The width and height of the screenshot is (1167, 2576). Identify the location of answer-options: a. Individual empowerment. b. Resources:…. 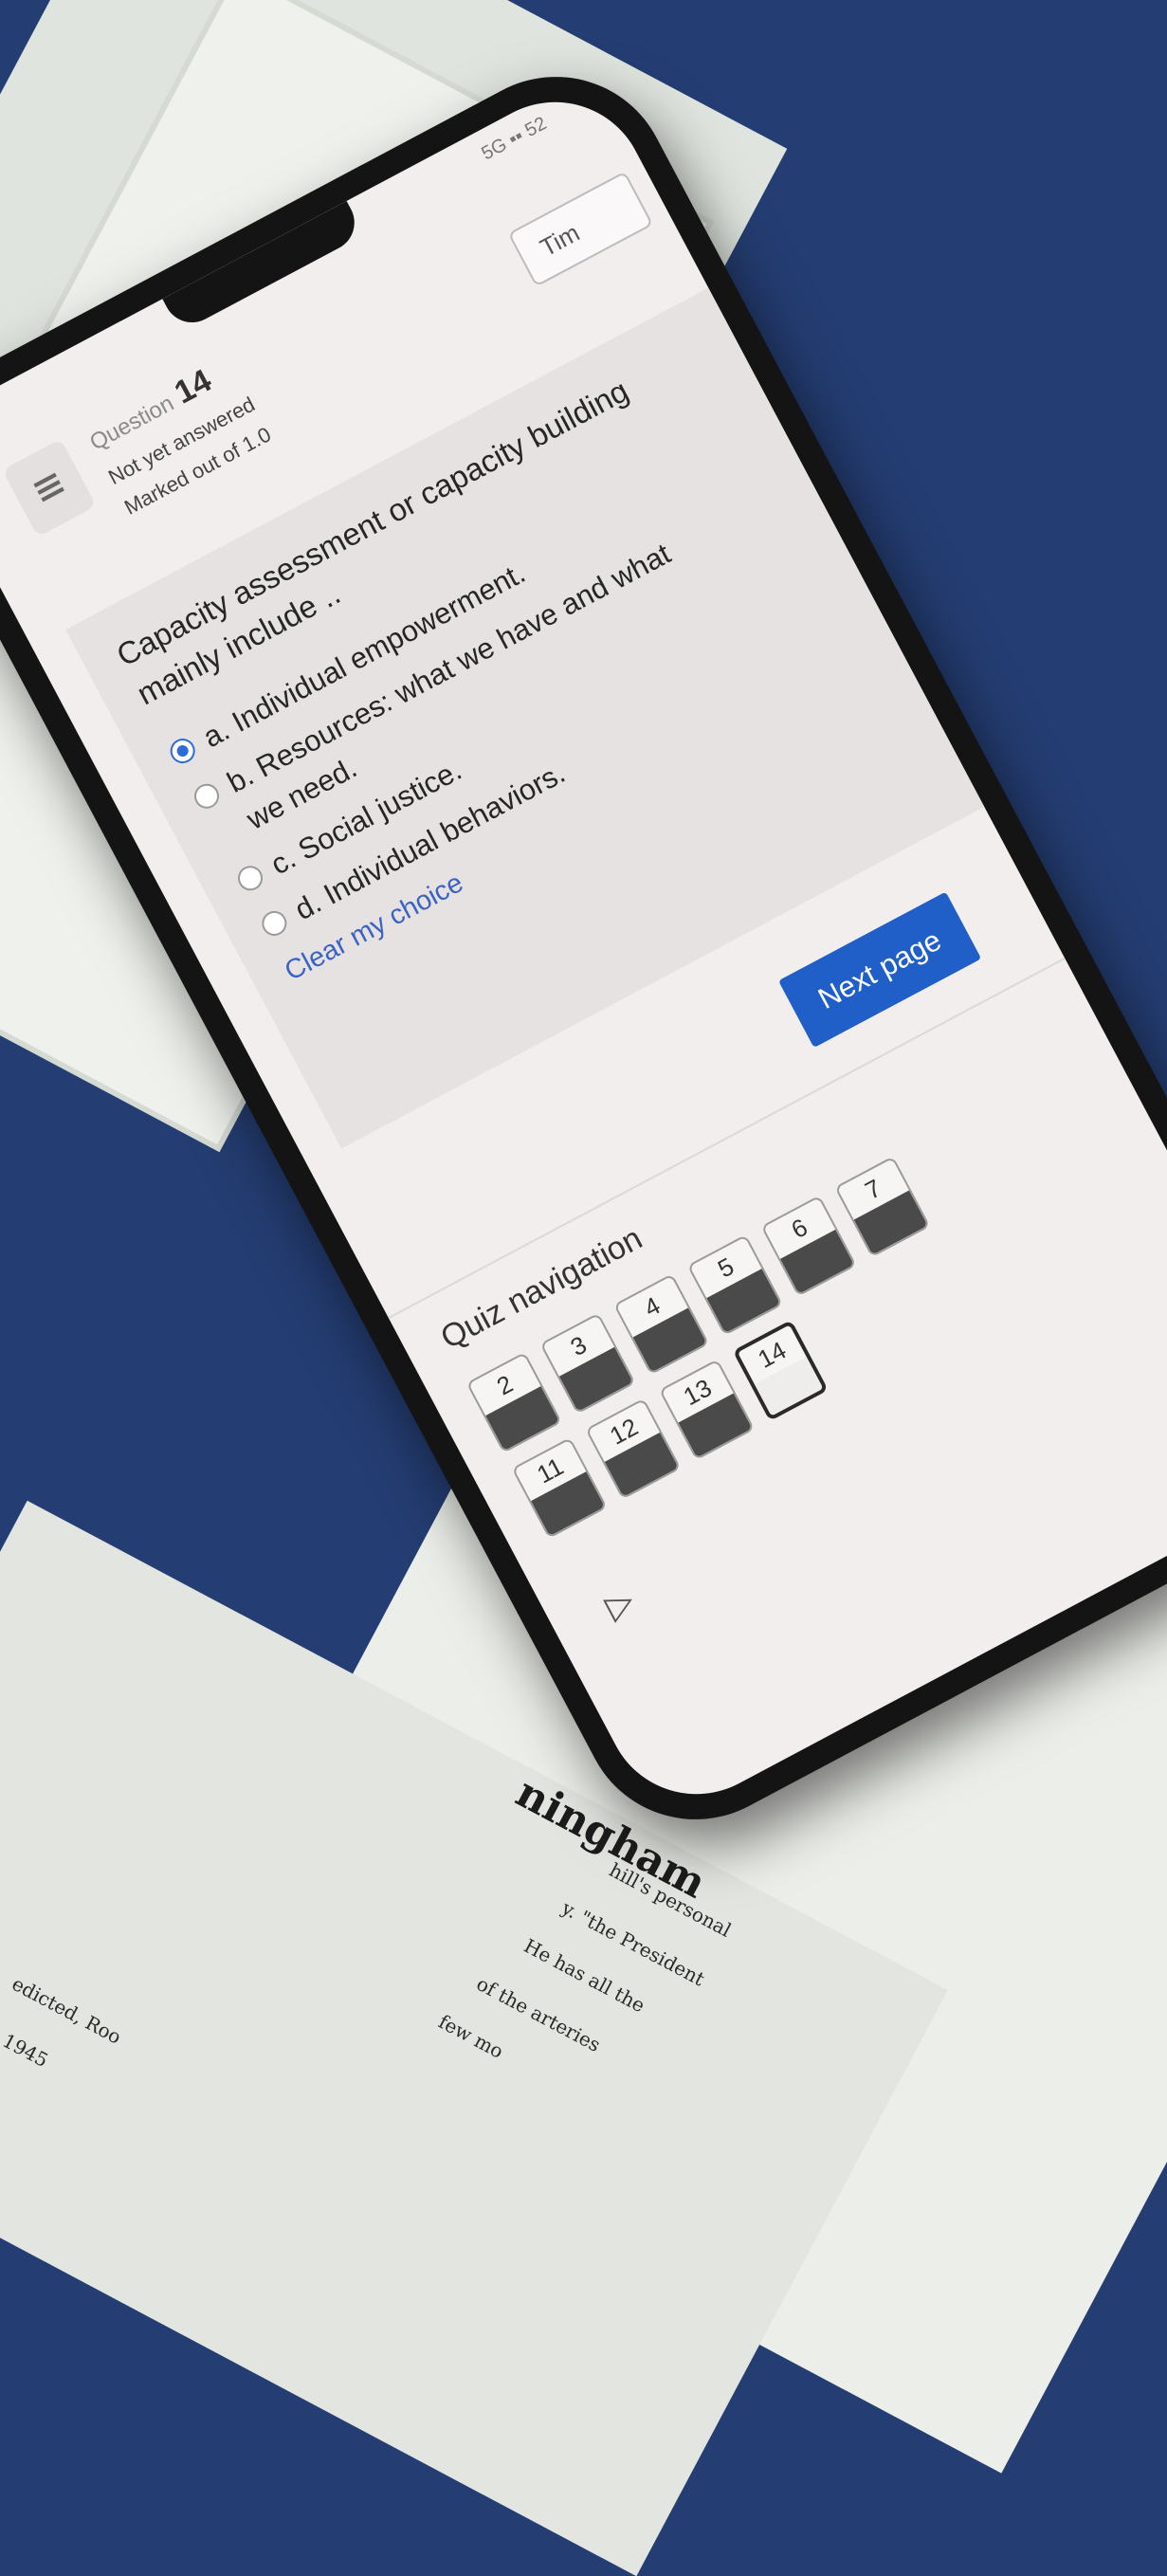
(479, 730).